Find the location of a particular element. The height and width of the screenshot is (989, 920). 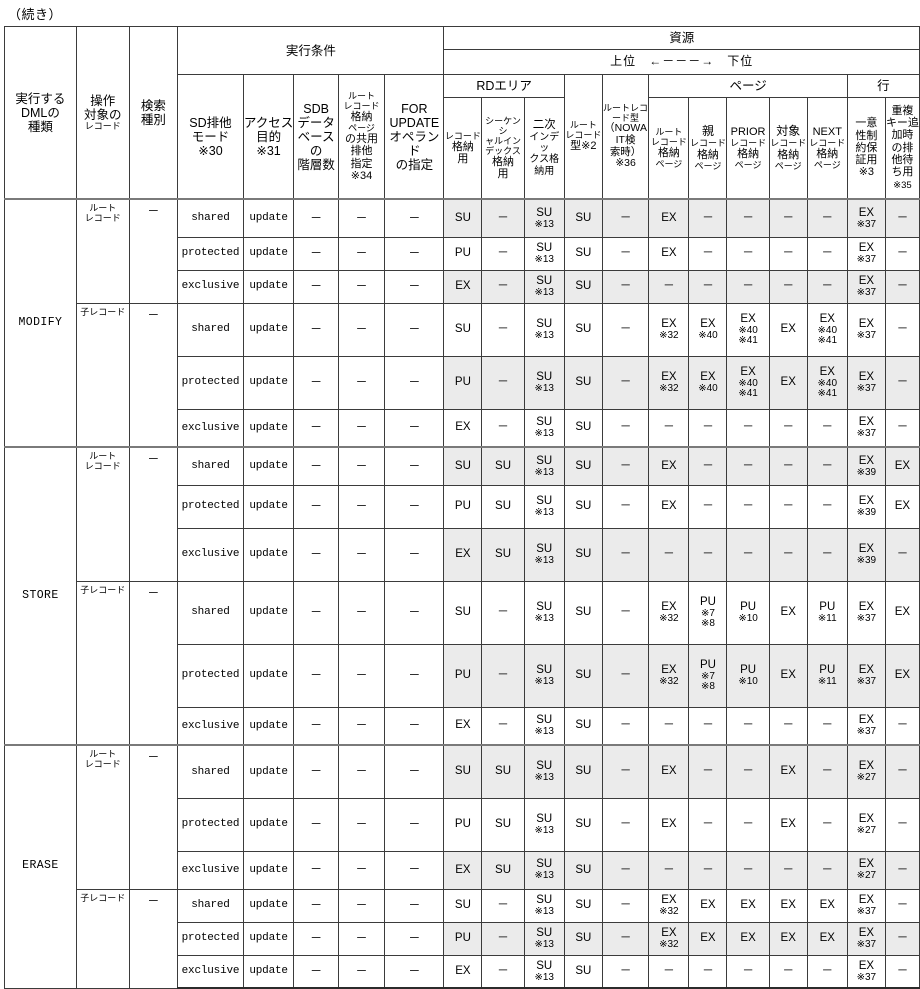

col-uniq-line5: ※3 is located at coordinates (866, 172).